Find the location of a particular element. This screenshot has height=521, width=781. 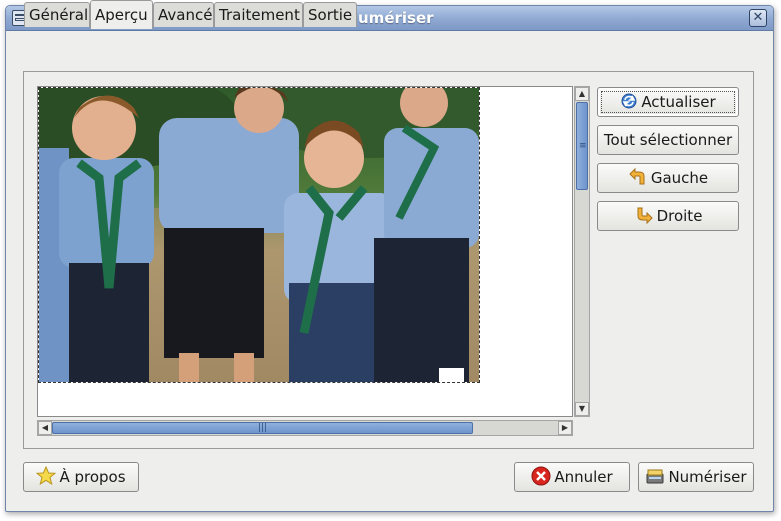

scan-button: Numériser is located at coordinates (696, 477).